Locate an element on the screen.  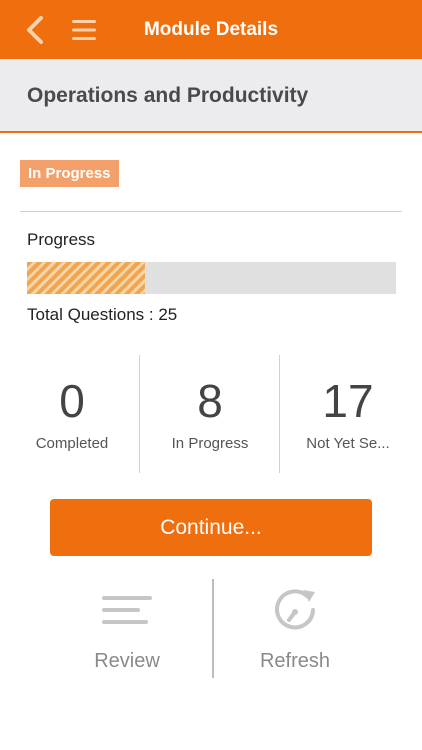
page-title: Module Details is located at coordinates (211, 29).